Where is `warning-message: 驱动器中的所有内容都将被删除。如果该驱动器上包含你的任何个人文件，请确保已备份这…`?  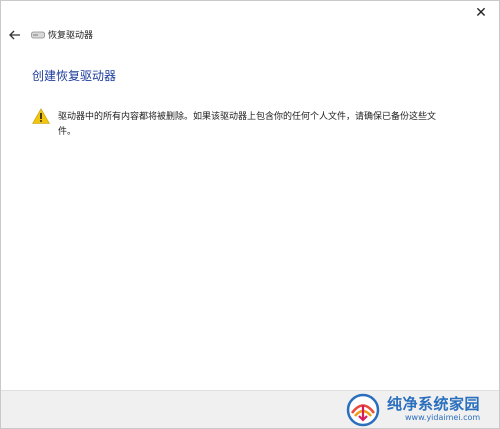
warning-message: 驱动器中的所有内容都将被删除。如果该驱动器上包含你的任何个人文件，请确保已备份这… is located at coordinates (247, 124).